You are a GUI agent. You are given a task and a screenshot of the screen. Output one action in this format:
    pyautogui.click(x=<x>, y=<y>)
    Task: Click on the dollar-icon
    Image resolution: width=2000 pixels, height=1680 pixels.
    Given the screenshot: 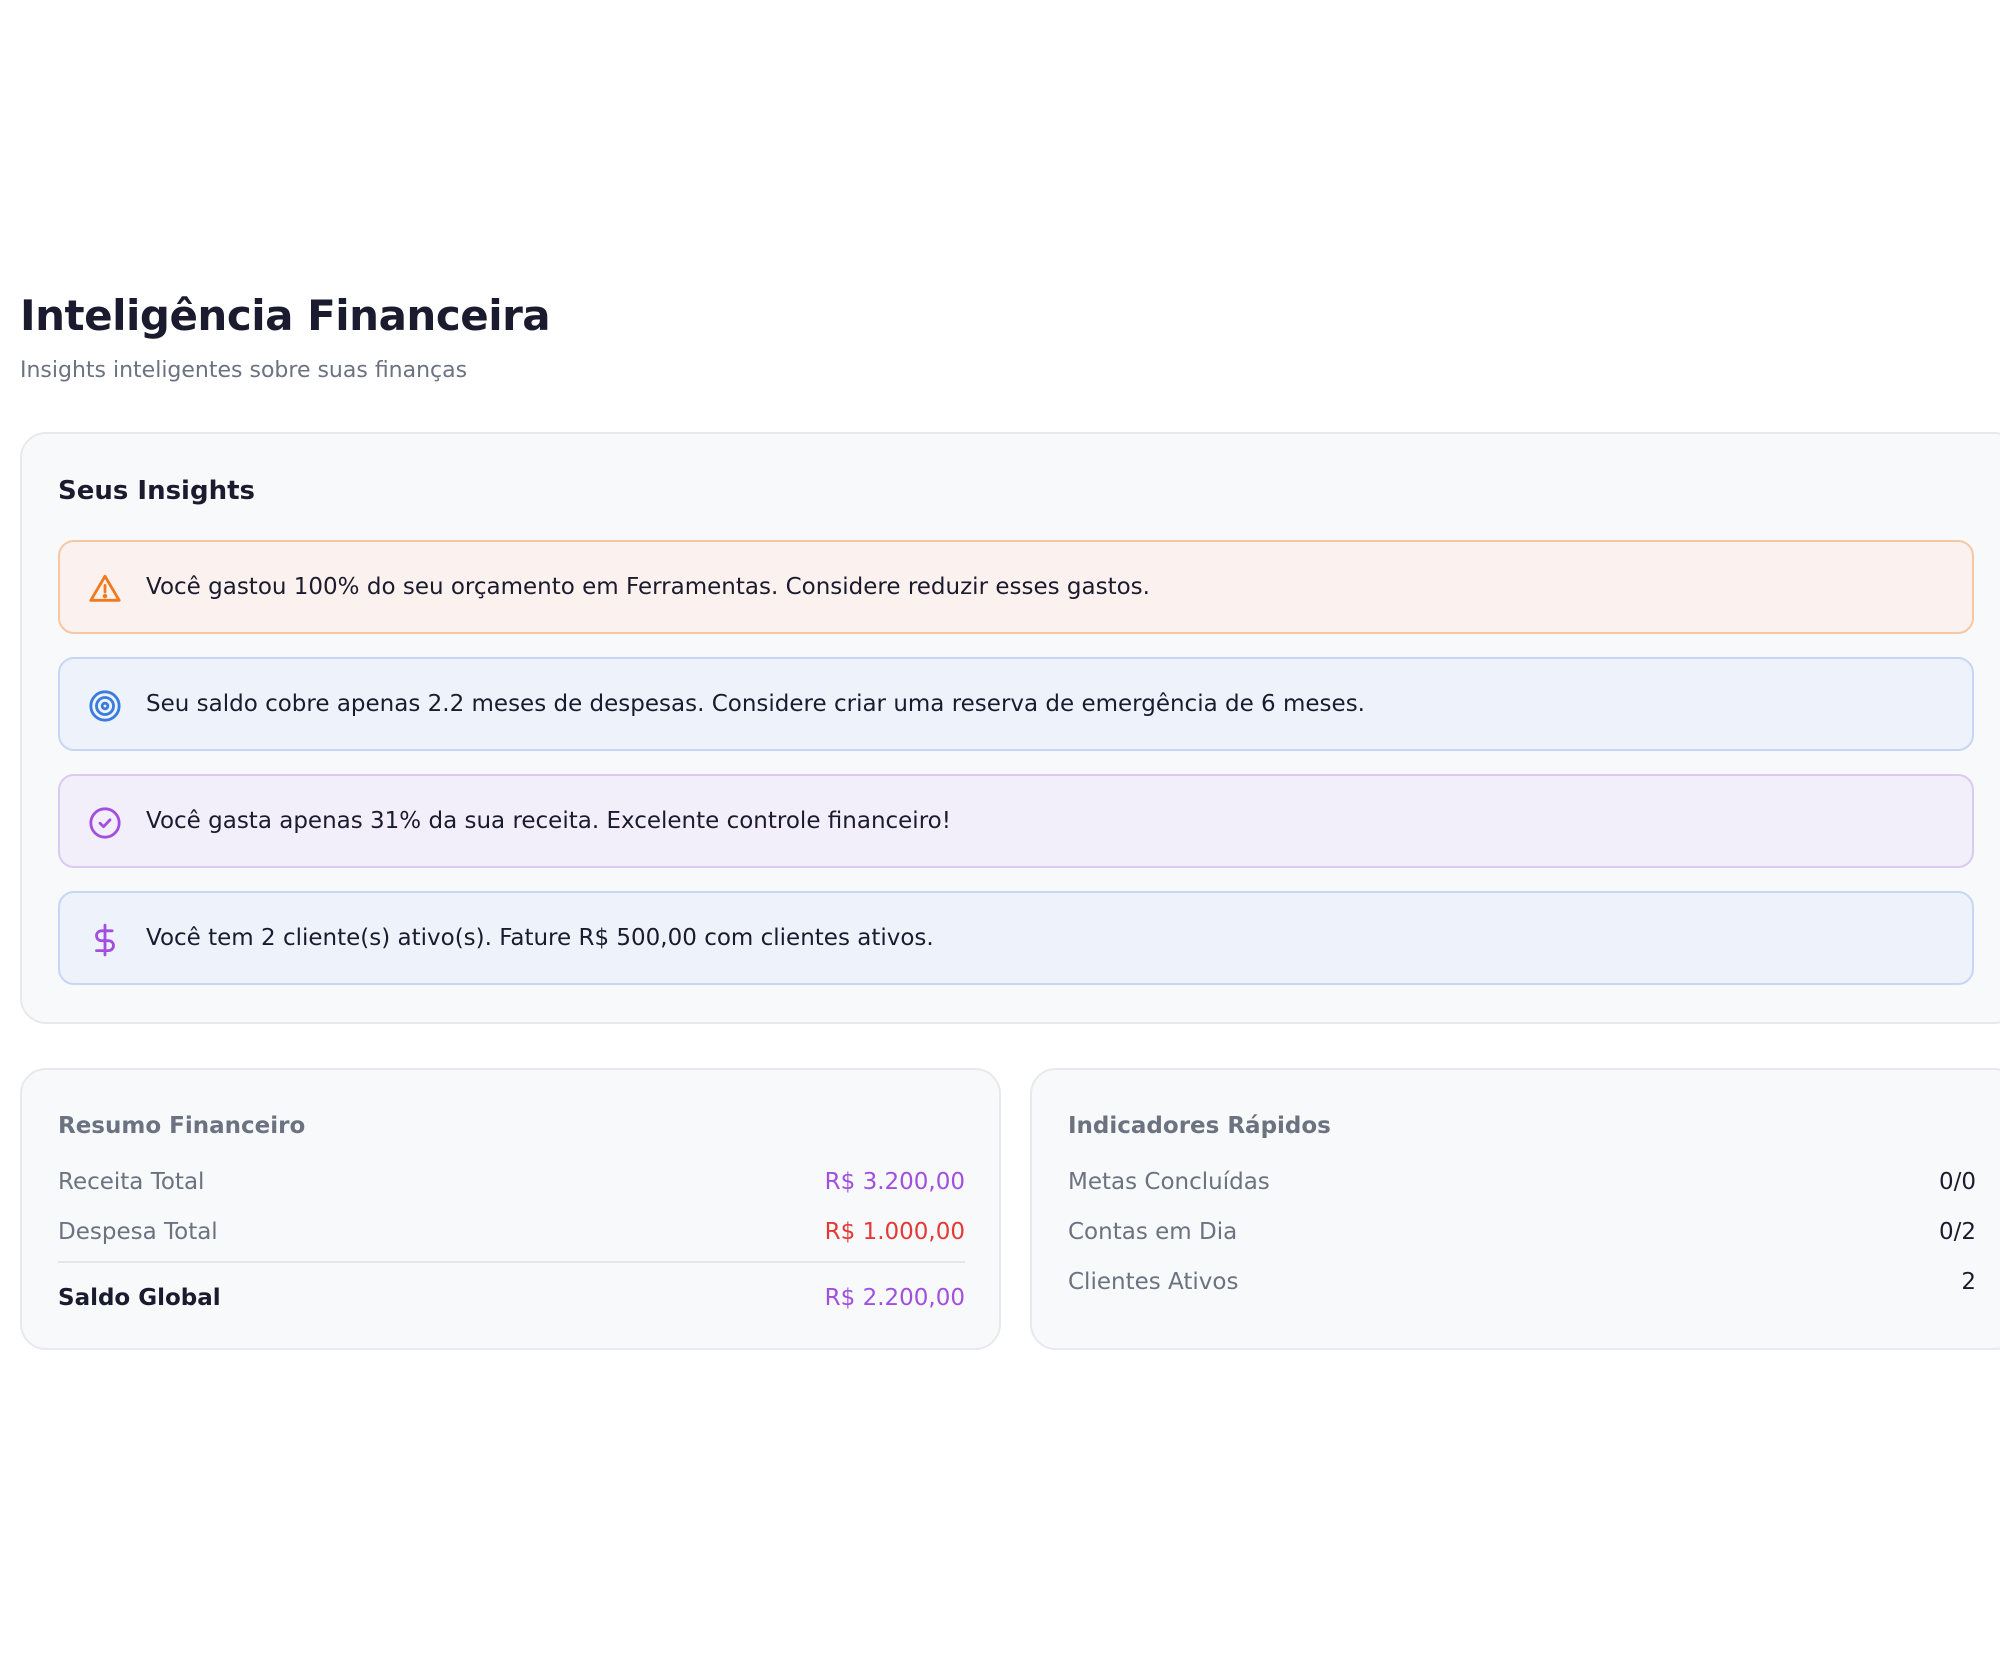 What is the action you would take?
    pyautogui.click(x=105, y=940)
    